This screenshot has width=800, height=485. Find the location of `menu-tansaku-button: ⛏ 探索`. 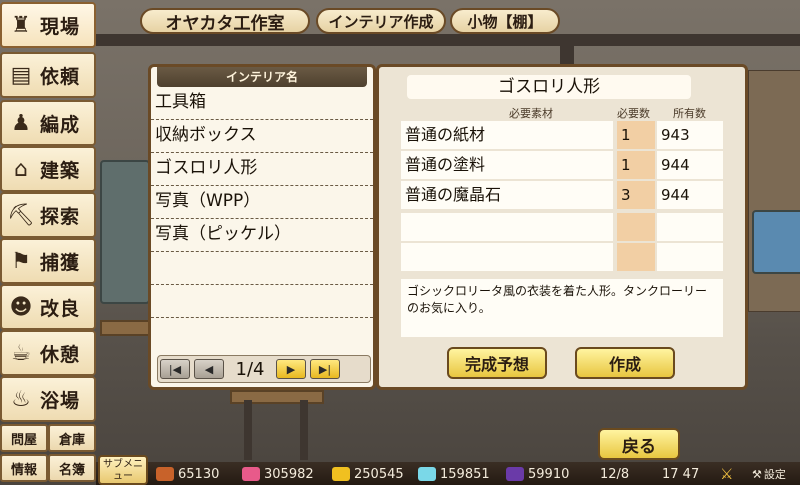

menu-tansaku-button: ⛏ 探索 is located at coordinates (48, 215).